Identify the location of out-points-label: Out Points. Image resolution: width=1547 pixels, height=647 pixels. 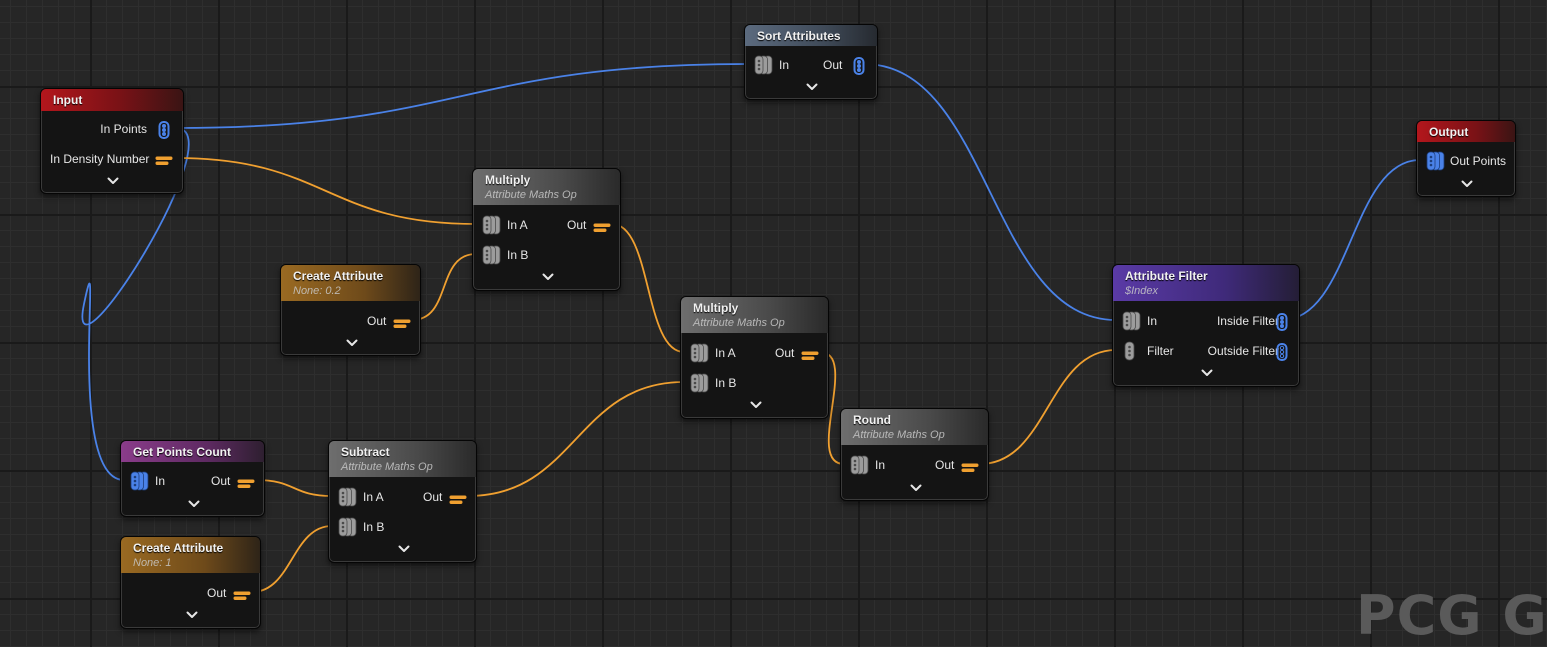
(1478, 161).